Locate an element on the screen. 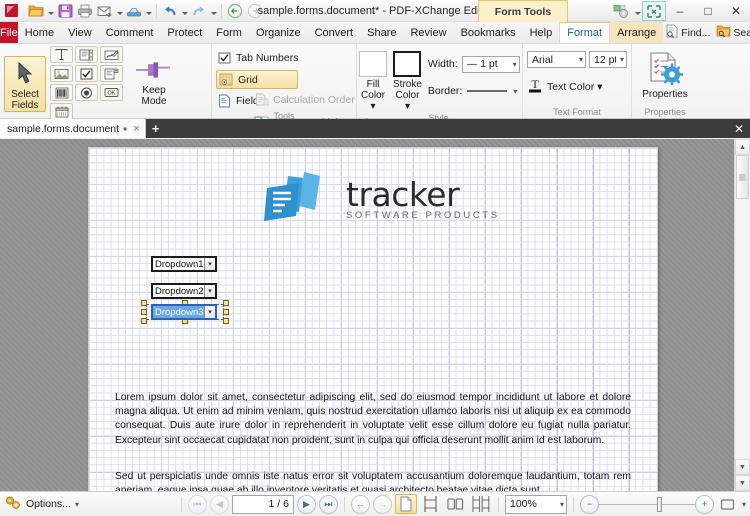 The image size is (750, 516). fit-options-chevron-icon: ▾ is located at coordinates (744, 504).